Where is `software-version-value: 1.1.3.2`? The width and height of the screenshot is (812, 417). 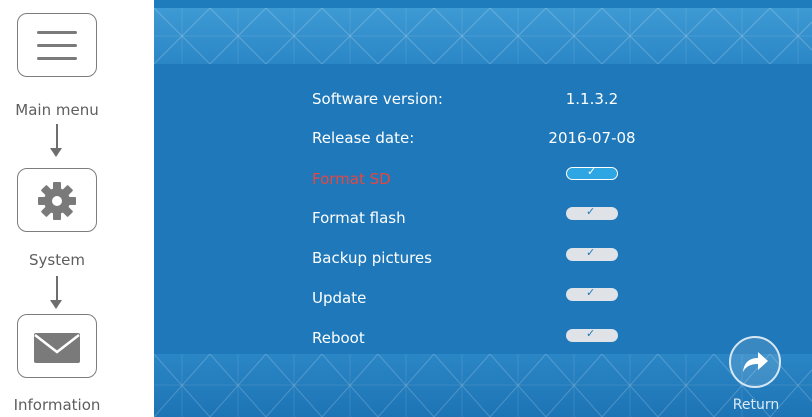
software-version-value: 1.1.3.2 is located at coordinates (592, 99).